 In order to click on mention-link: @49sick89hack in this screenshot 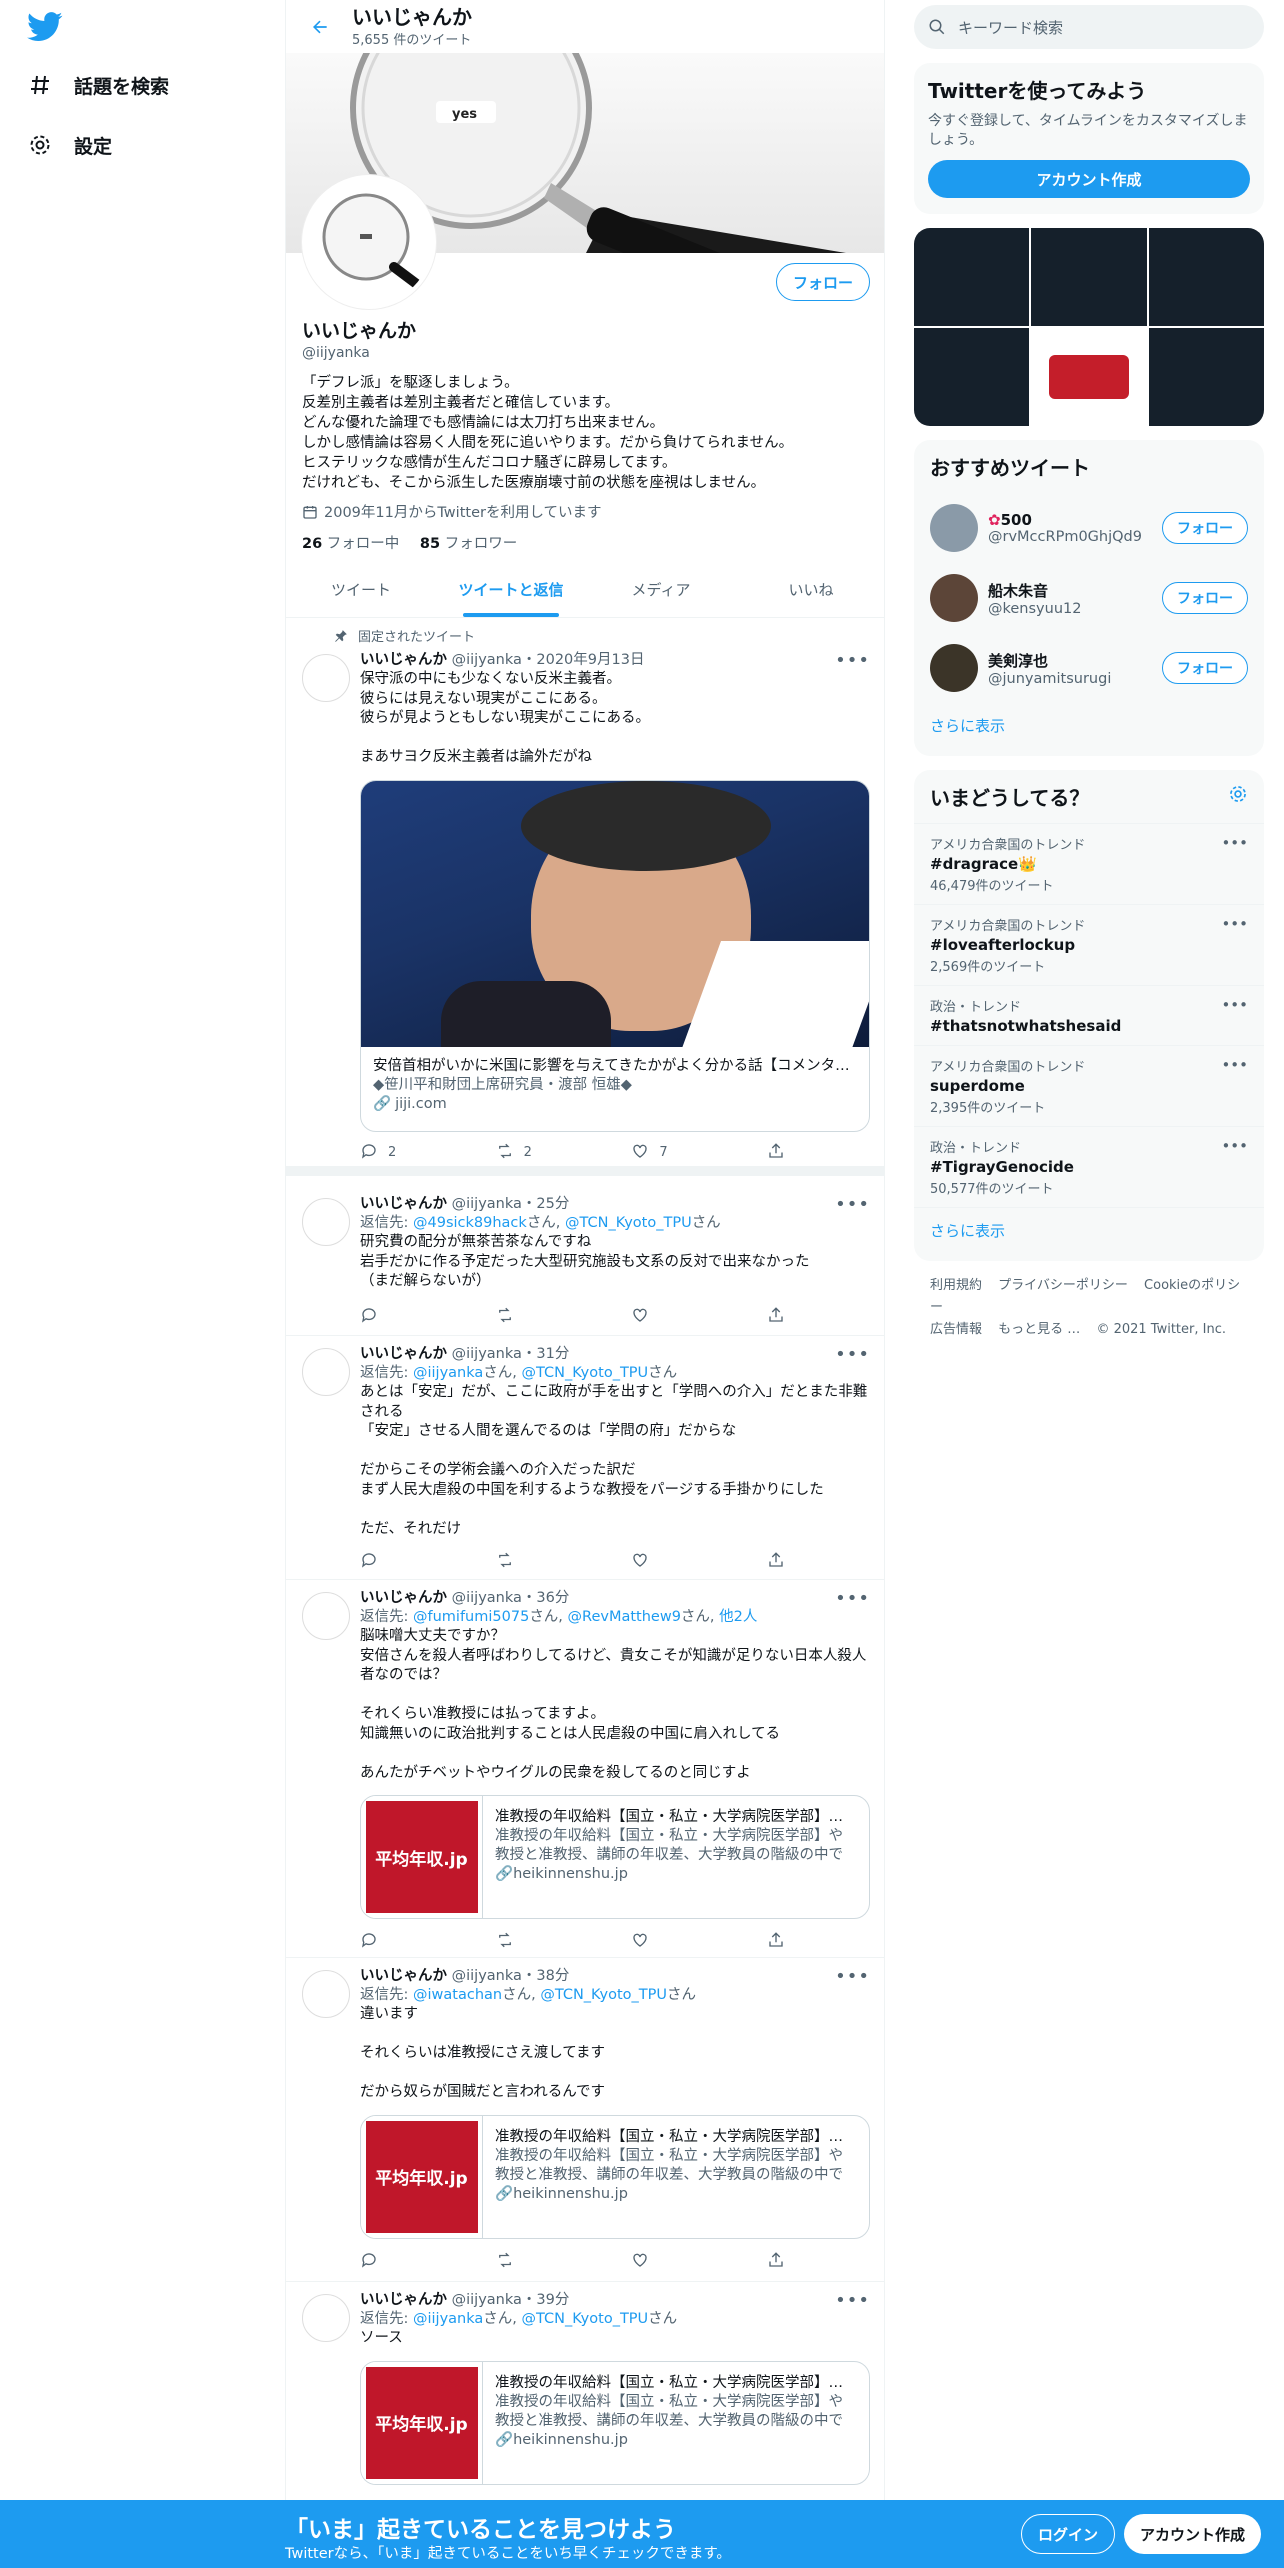, I will do `click(470, 1223)`.